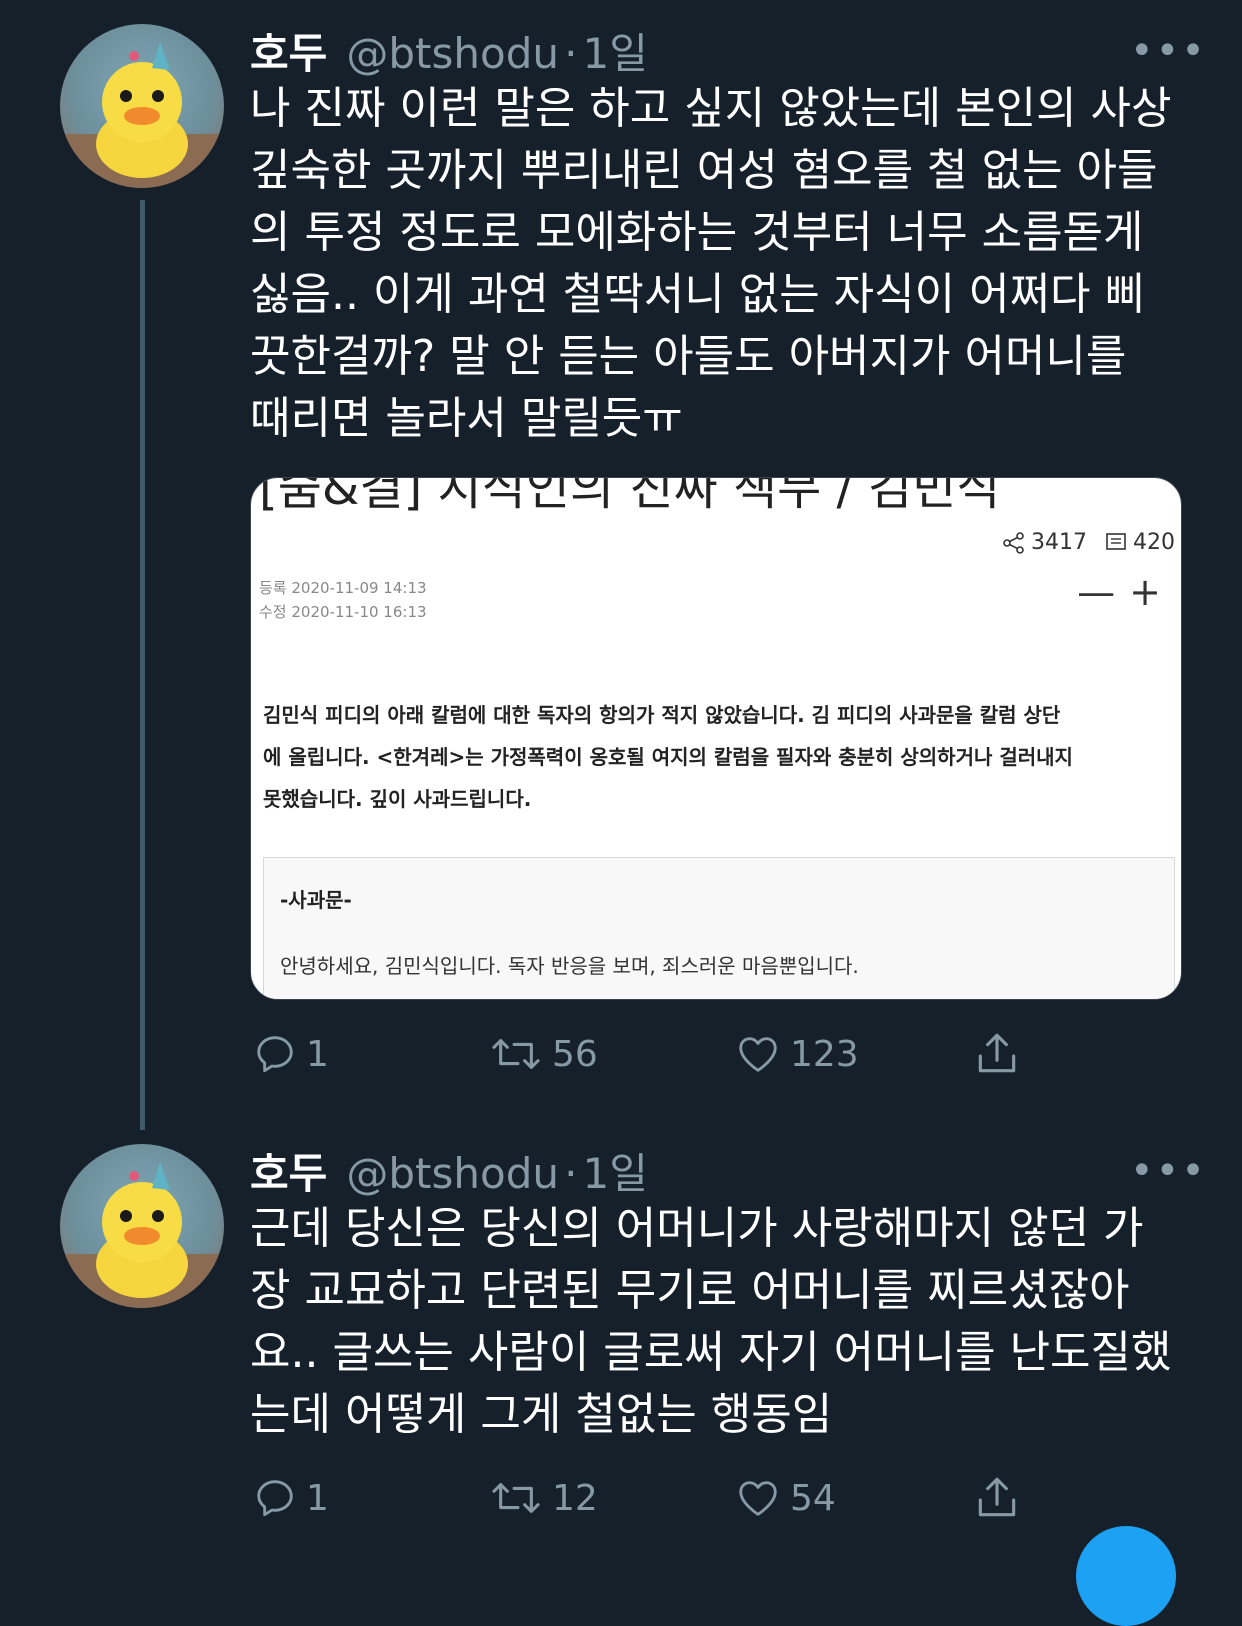  Describe the element at coordinates (642, 1498) in the screenshot. I see `tweet-actions: 1 12 54` at that location.